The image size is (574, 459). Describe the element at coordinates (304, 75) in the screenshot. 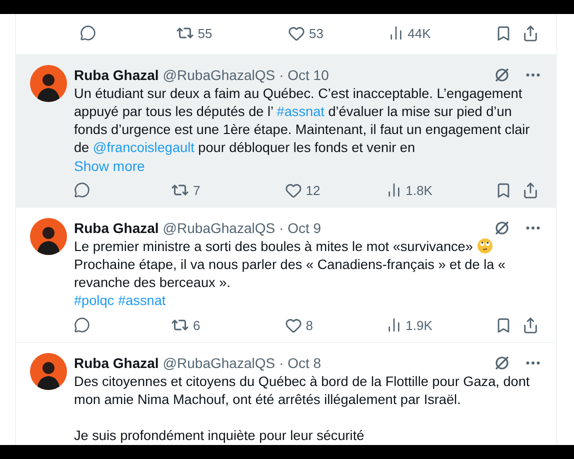

I see `tweet-date: · Oct 10` at that location.